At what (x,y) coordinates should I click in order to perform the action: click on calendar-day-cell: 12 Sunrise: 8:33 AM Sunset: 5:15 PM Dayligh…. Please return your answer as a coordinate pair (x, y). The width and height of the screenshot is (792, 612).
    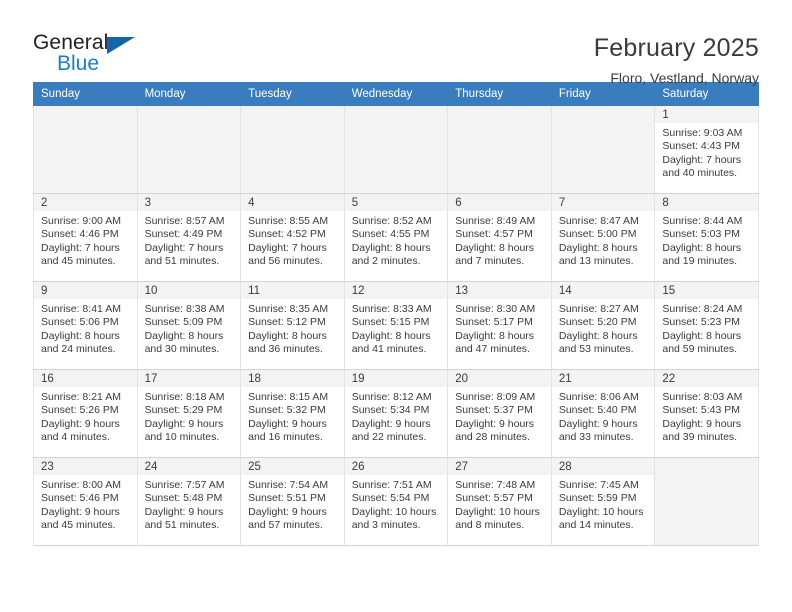
    Looking at the image, I should click on (396, 325).